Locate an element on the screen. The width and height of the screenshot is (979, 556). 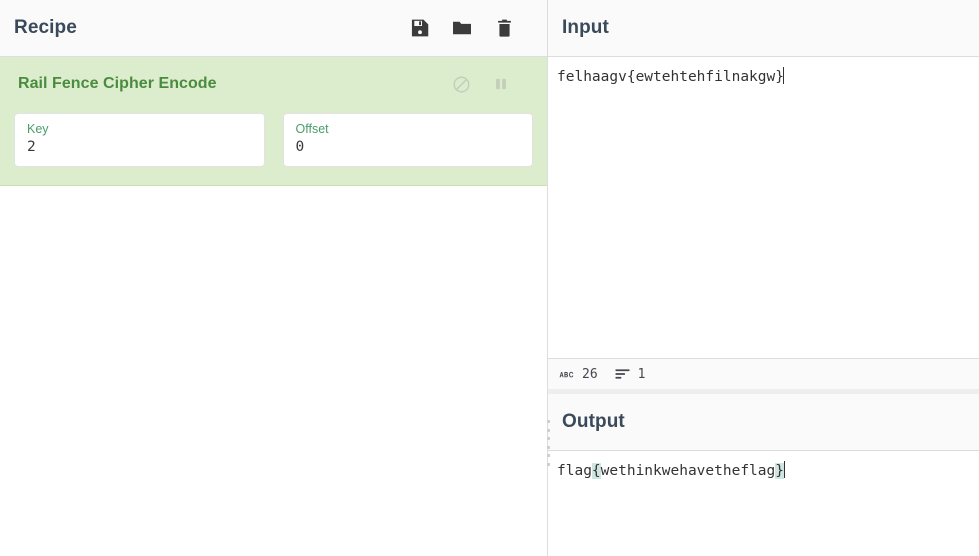
argument-key: Key 2 is located at coordinates (139, 140).